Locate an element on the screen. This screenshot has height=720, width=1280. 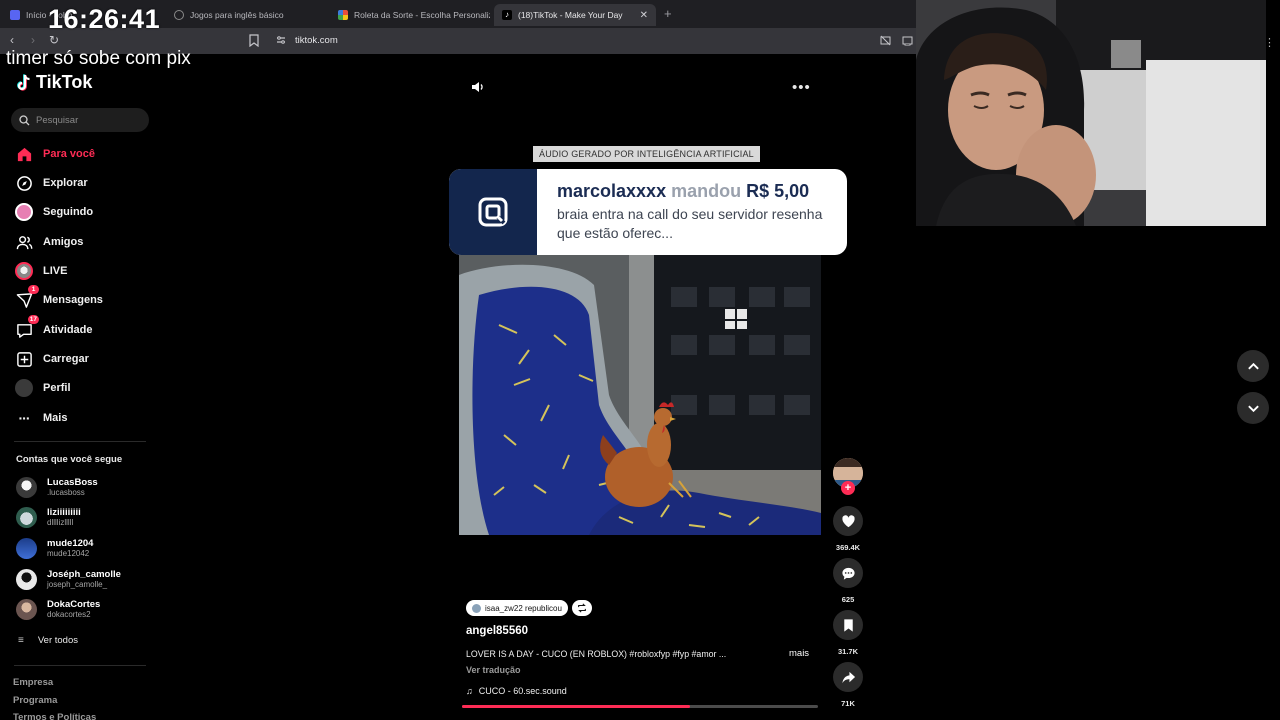
follow-plus-icon: + is located at coordinates (848, 488).